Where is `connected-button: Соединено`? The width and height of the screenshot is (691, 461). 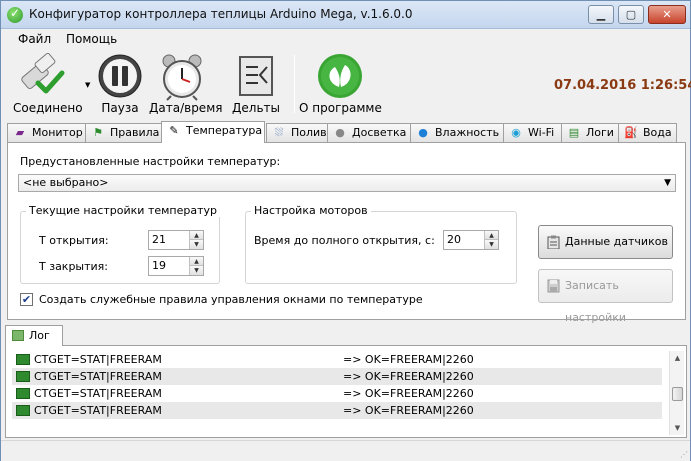 connected-button: Соединено is located at coordinates (48, 83).